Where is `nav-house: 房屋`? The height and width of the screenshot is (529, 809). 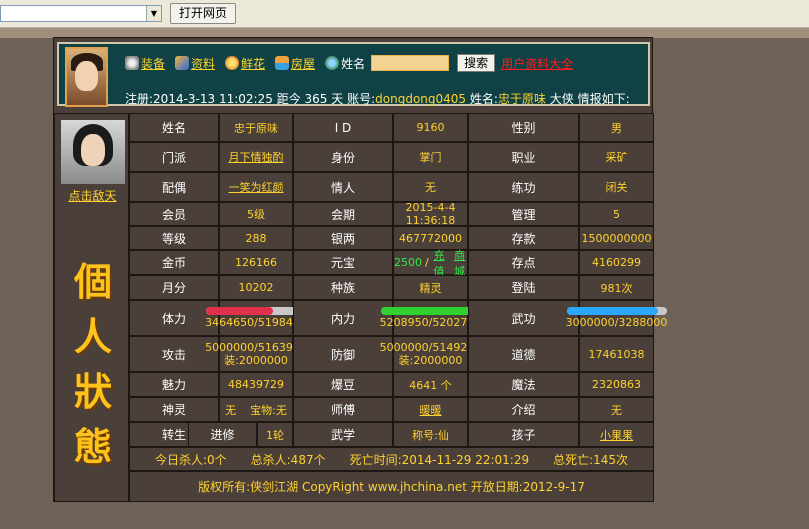
nav-house: 房屋 is located at coordinates (295, 63).